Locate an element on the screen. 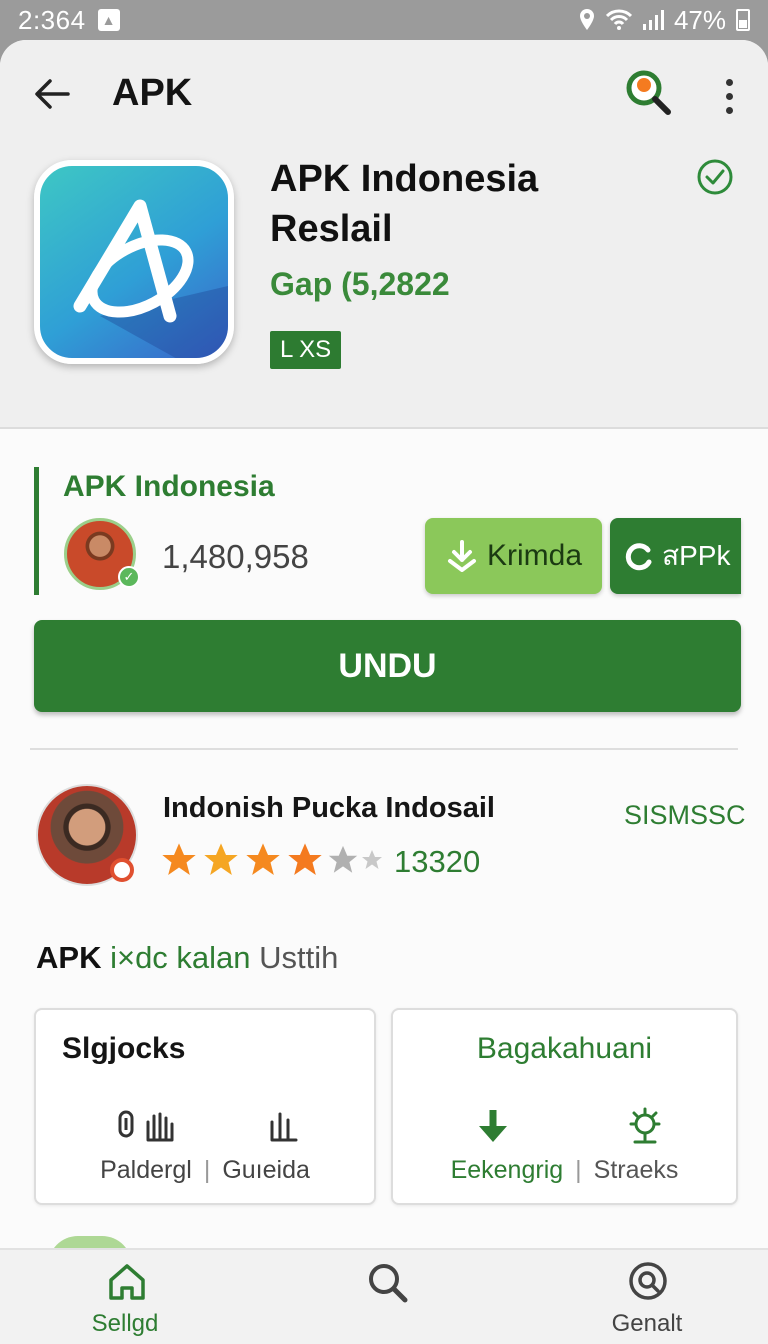 This screenshot has height=1344, width=768. battery-icon is located at coordinates (743, 20).